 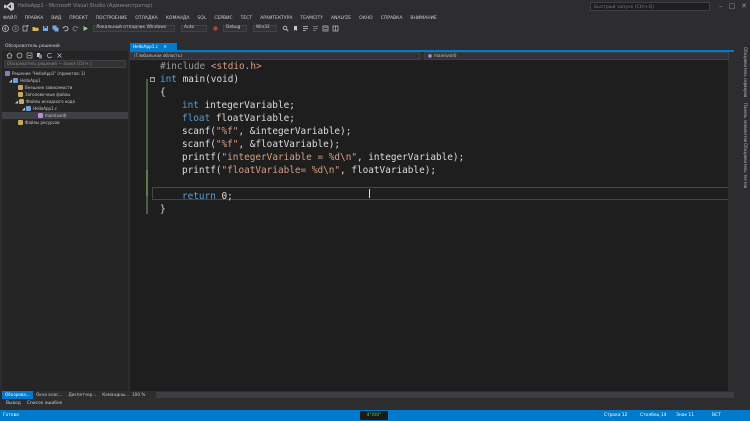 I want to click on menu-attention: ВНИМАНИЕ, so click(x=424, y=18).